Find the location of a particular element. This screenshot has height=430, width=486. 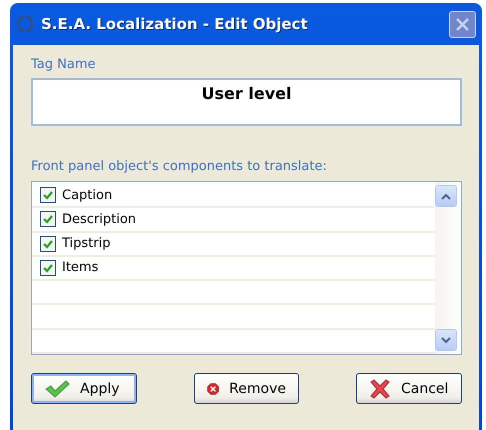

cross-icon is located at coordinates (380, 388).